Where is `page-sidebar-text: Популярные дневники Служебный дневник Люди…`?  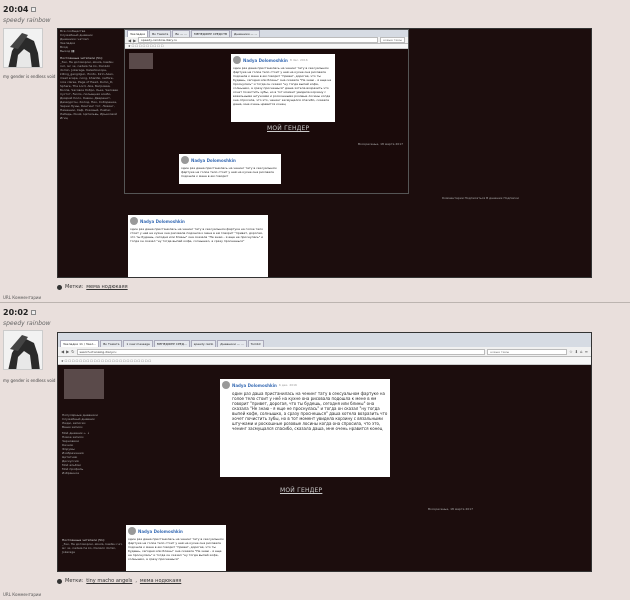
page-sidebar-text: Популярные дневники Служебный дневник Люди… is located at coordinates (80, 444).